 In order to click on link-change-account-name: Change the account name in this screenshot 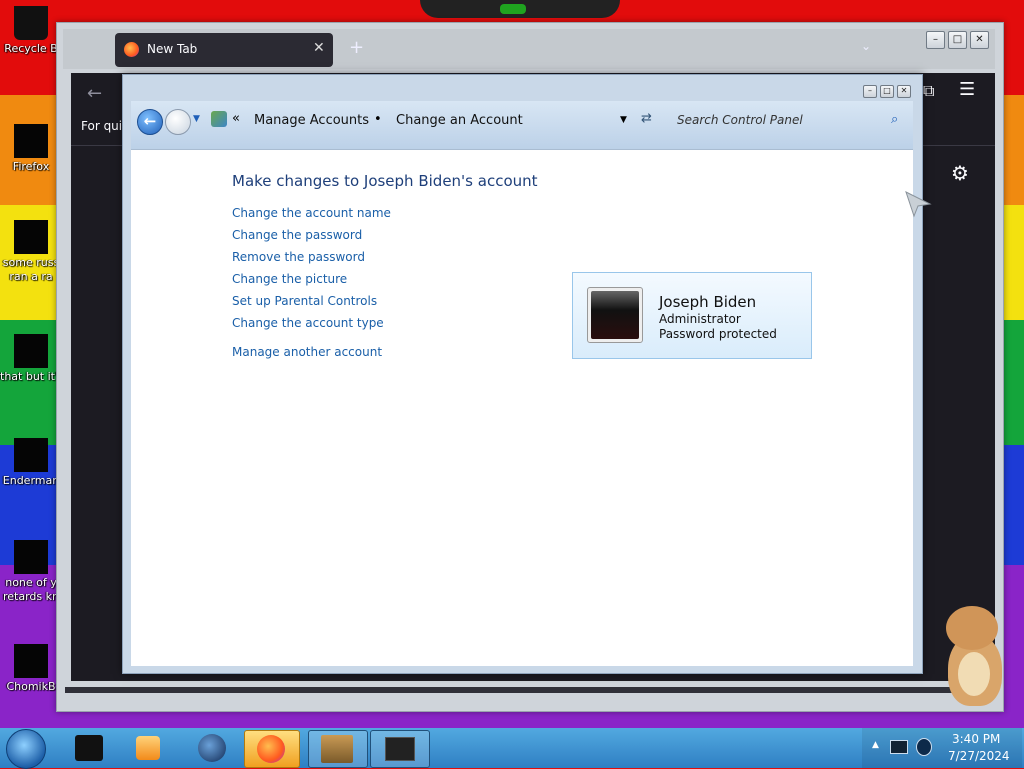, I will do `click(311, 213)`.